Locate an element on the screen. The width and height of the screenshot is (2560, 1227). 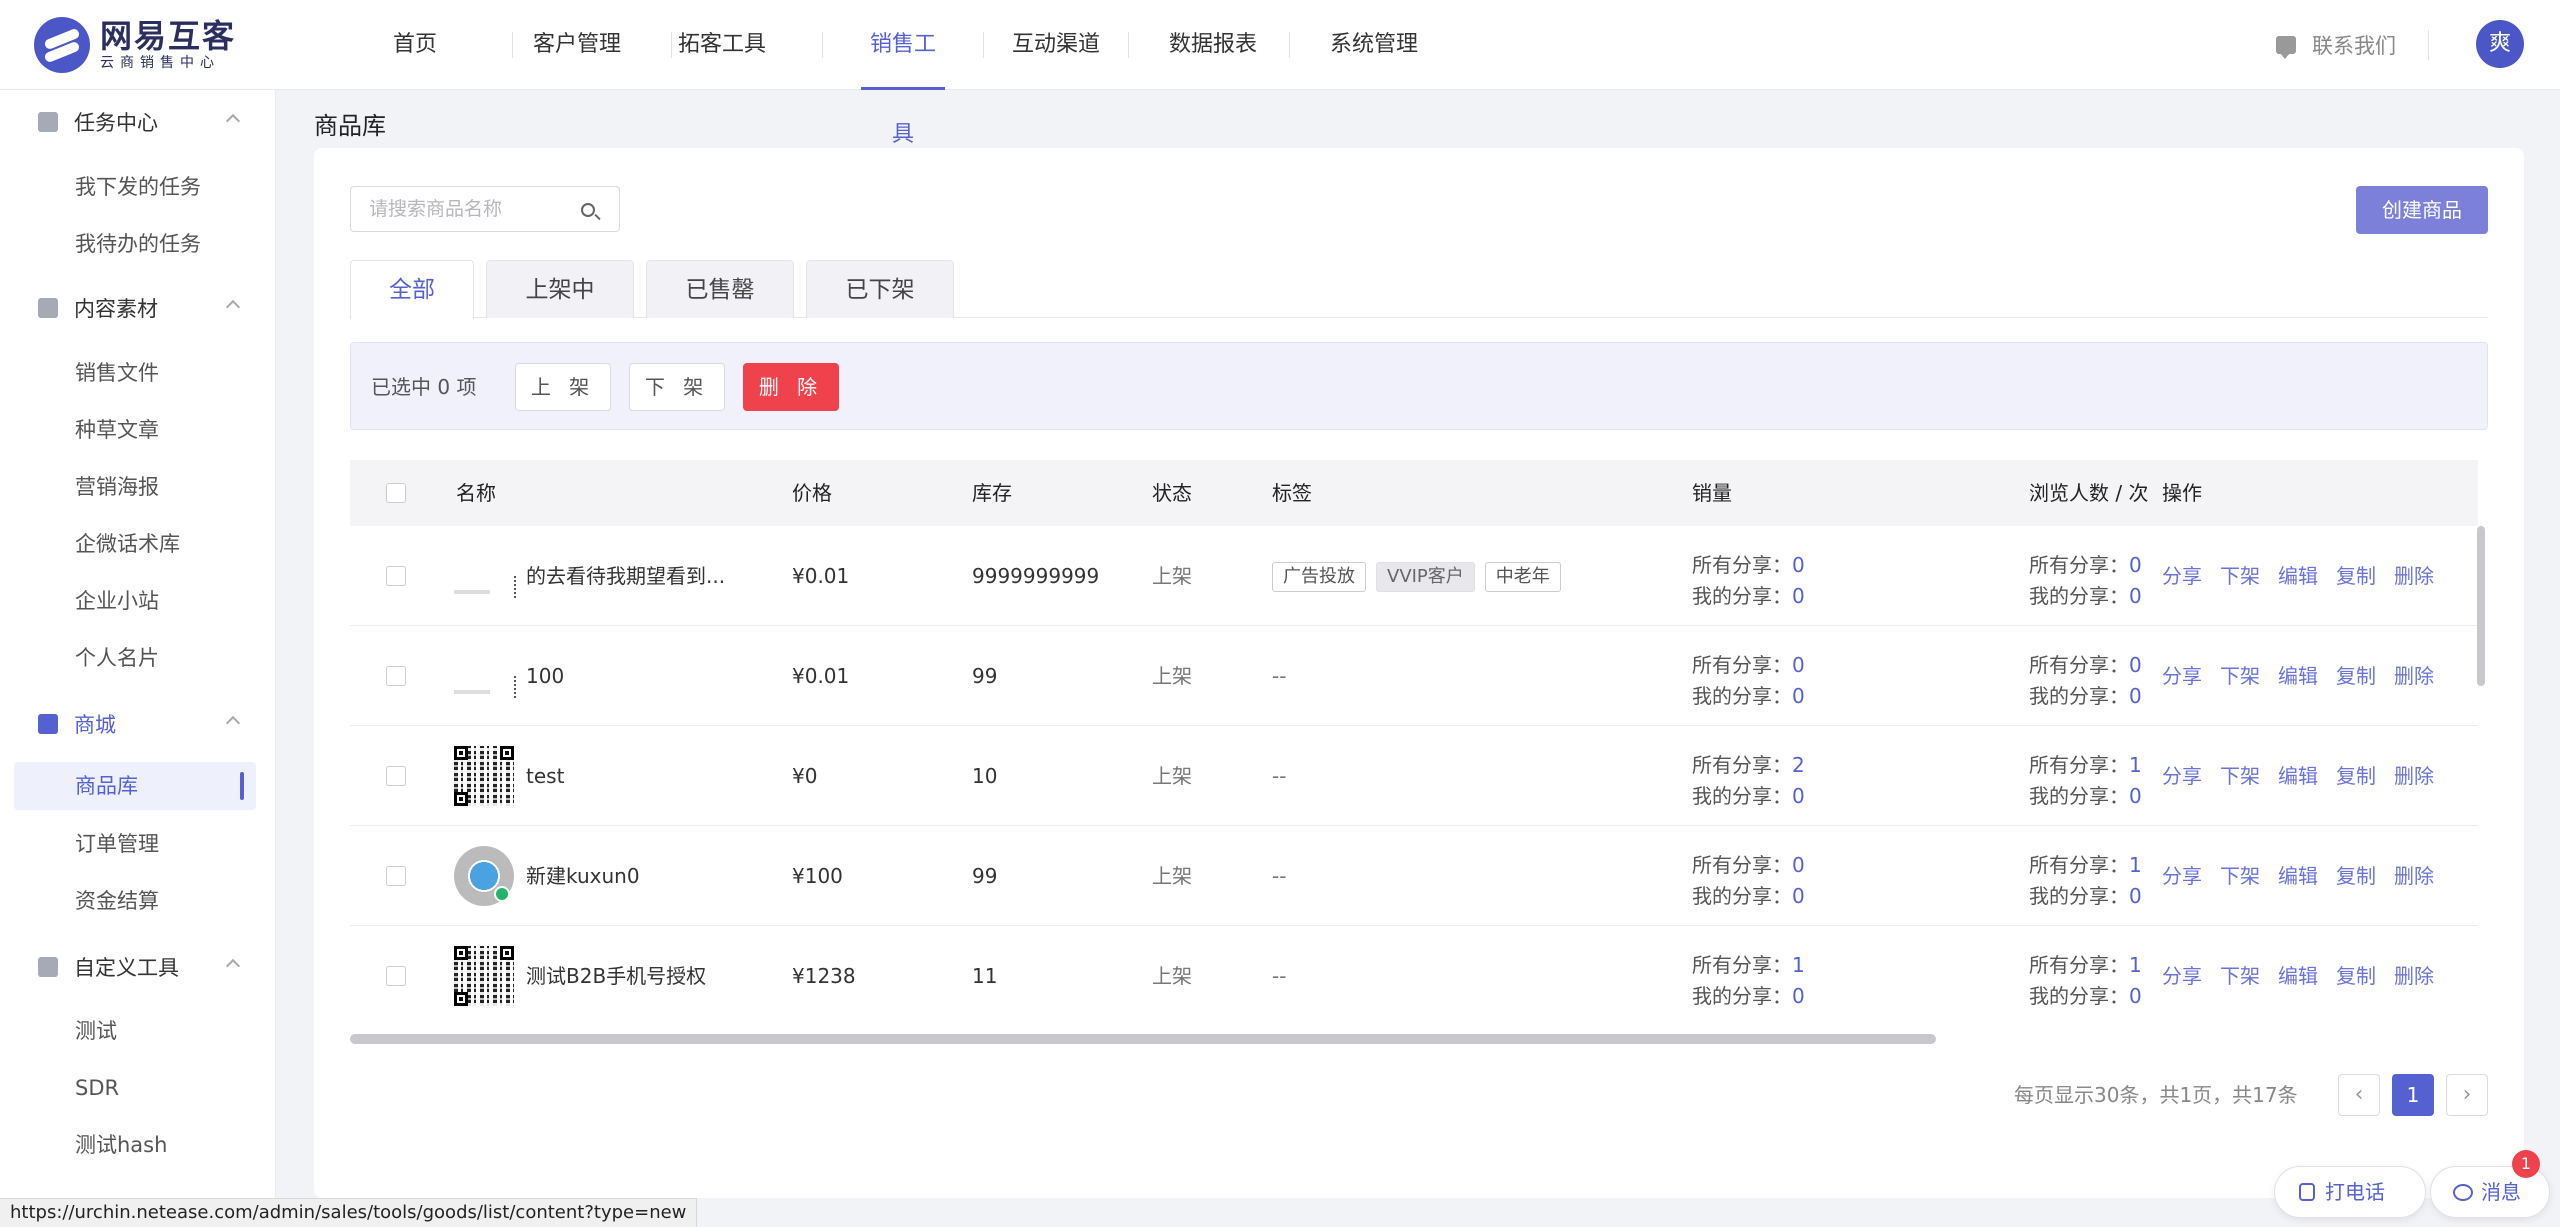
table-vertical-scrollbar is located at coordinates (2481, 606).